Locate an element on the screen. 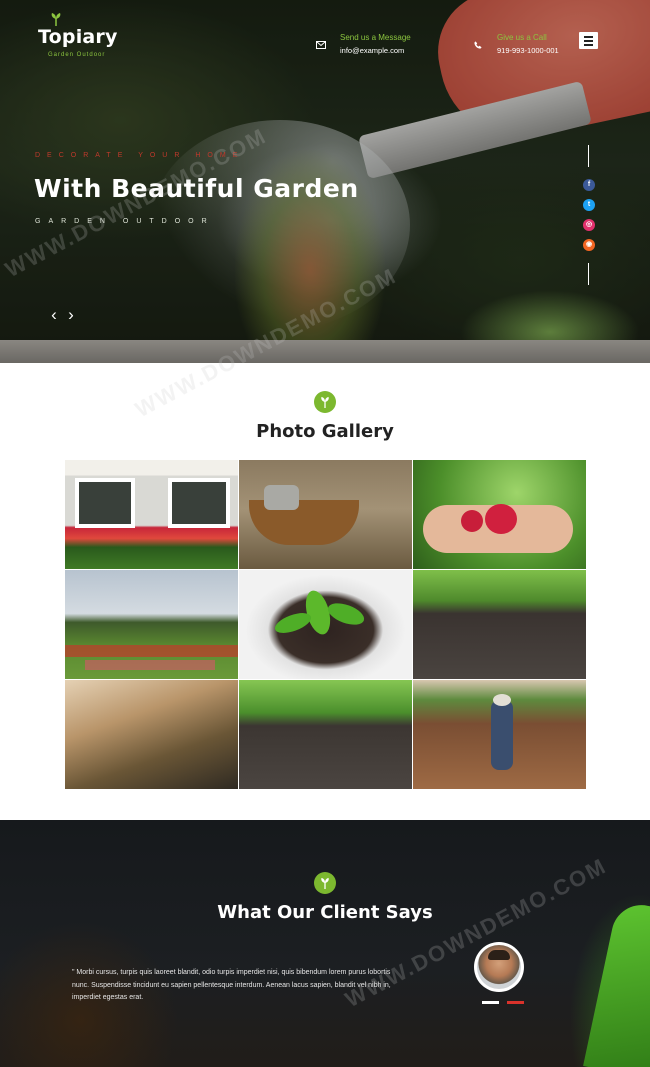  instagram-icon: ◎ is located at coordinates (589, 225).